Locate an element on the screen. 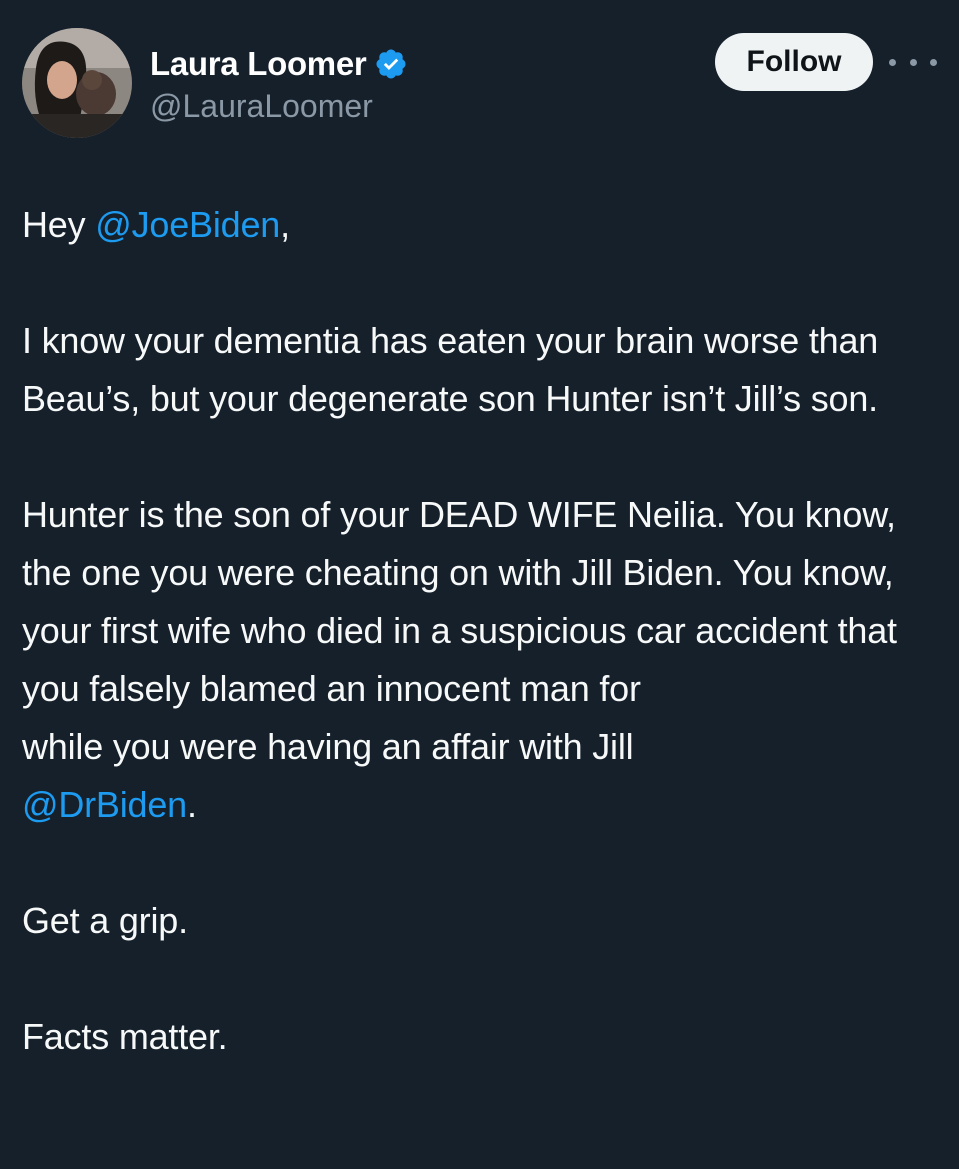 This screenshot has height=1169, width=959. paragraph-3-punctuation: . is located at coordinates (192, 804).